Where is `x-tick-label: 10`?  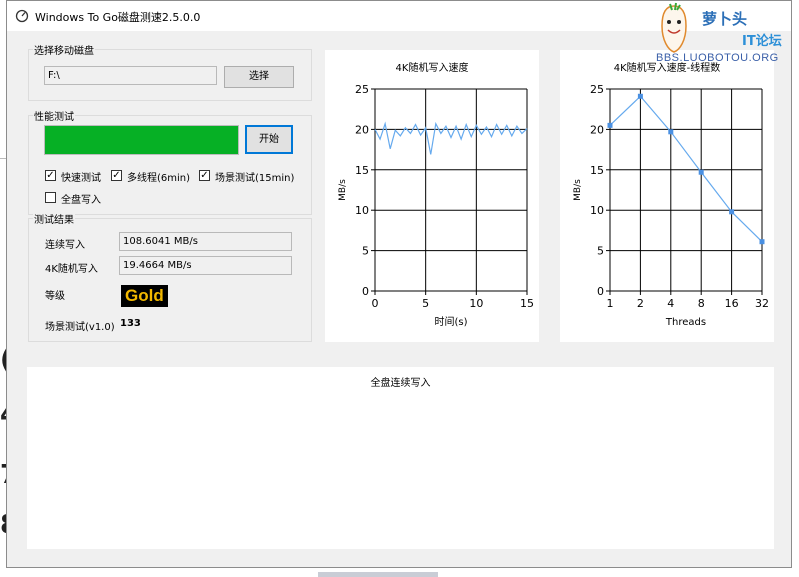 x-tick-label: 10 is located at coordinates (476, 303).